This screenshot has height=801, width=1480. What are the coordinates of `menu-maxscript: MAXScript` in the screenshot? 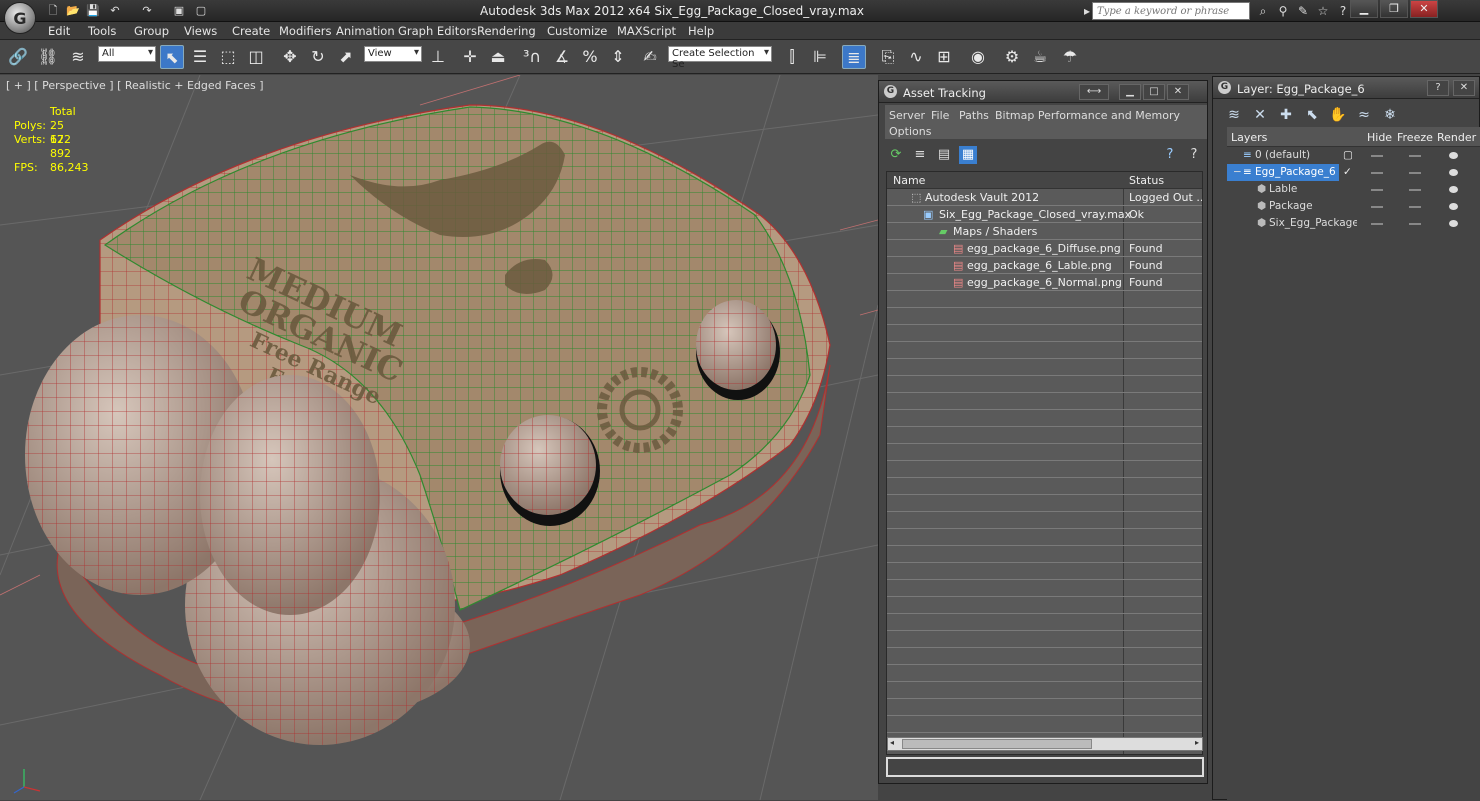 It's located at (646, 31).